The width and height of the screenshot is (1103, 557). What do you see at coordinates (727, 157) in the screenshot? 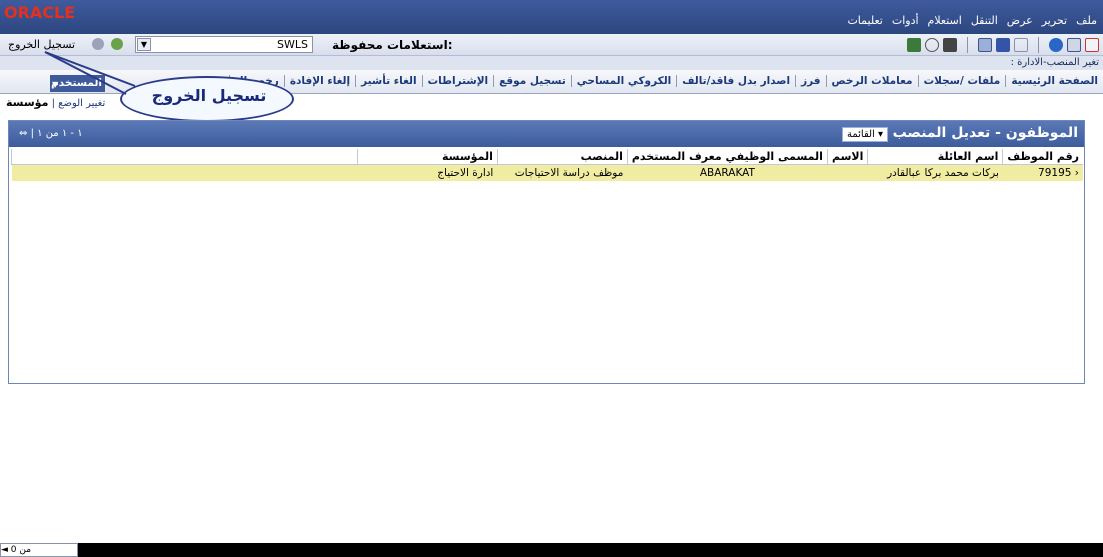
I see `col-job-title-user-id: المسمى الوظيفي معرف المستخدم` at bounding box center [727, 157].